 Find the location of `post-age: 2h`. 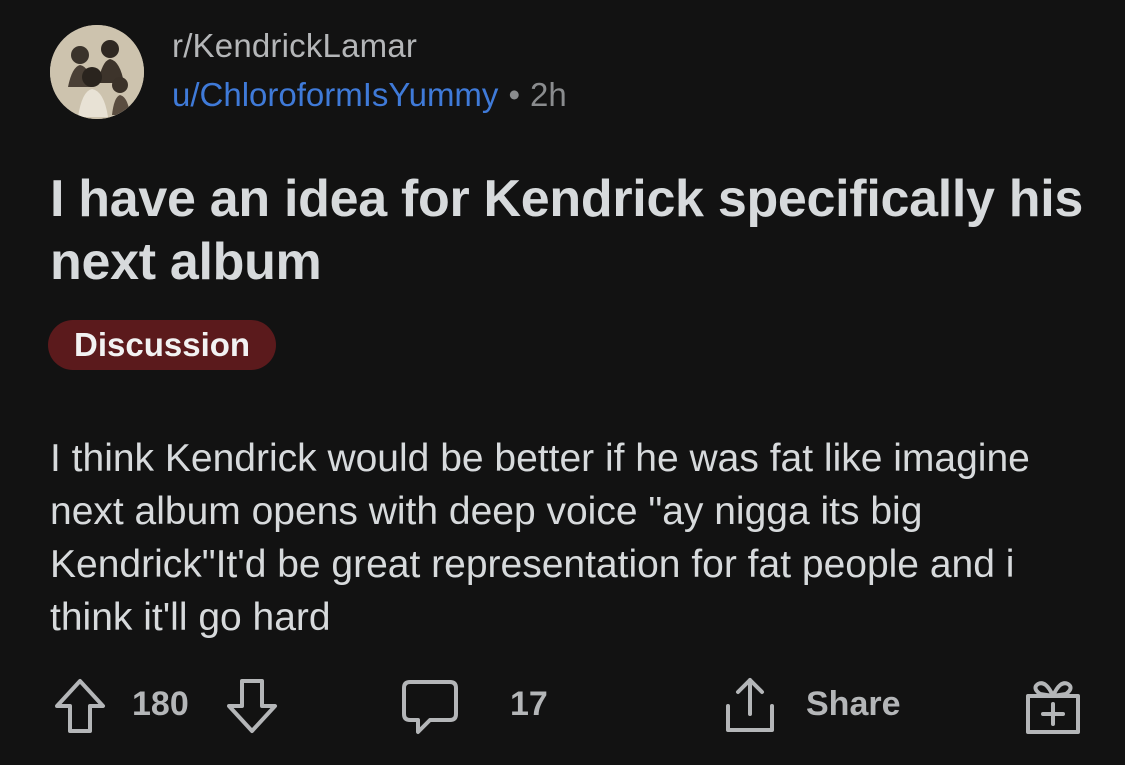

post-age: 2h is located at coordinates (548, 94).